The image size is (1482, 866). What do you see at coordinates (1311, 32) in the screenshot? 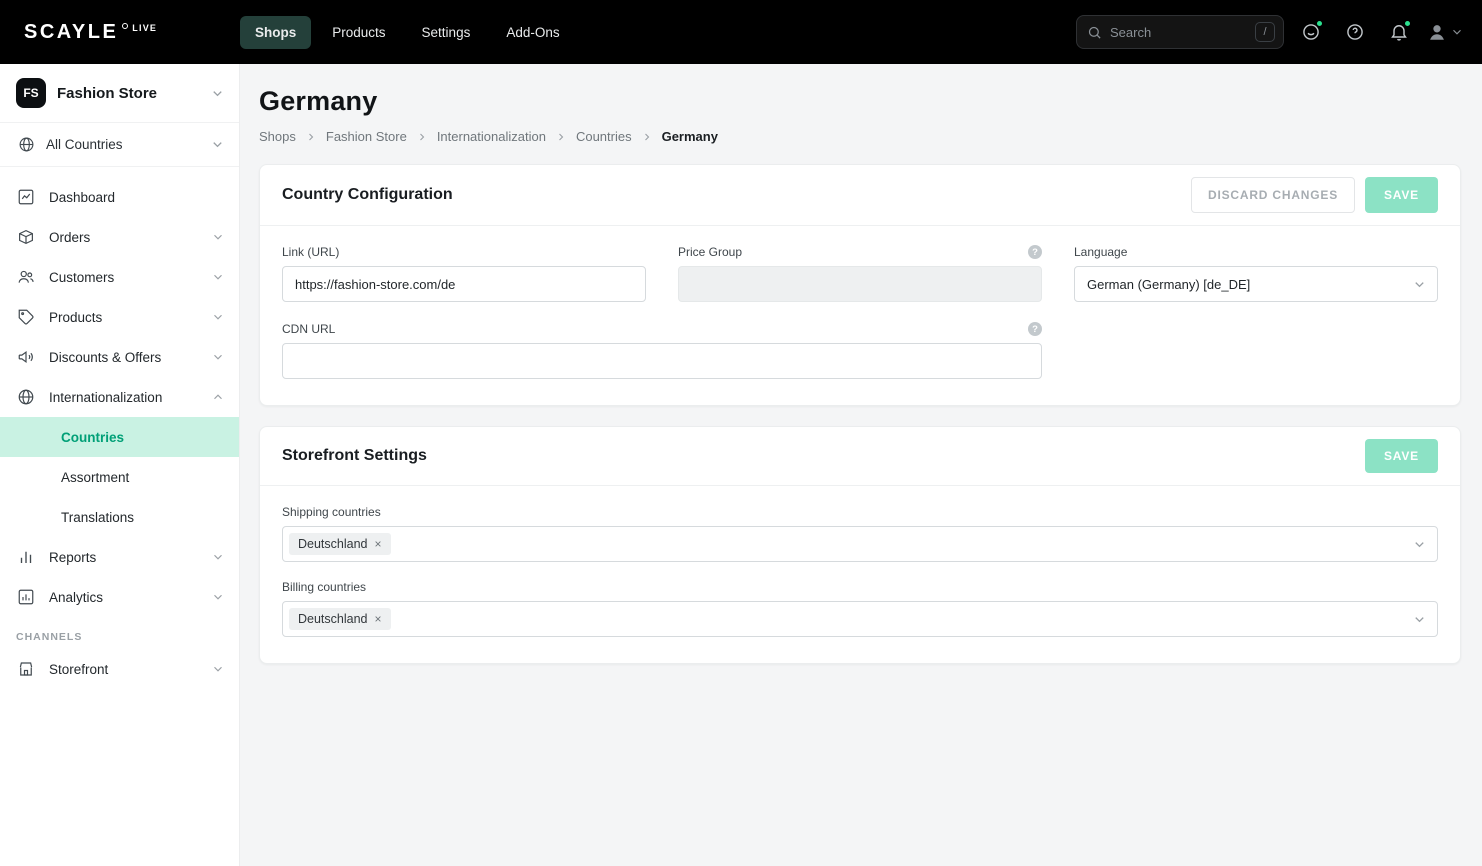
I see `system-status-icon` at bounding box center [1311, 32].